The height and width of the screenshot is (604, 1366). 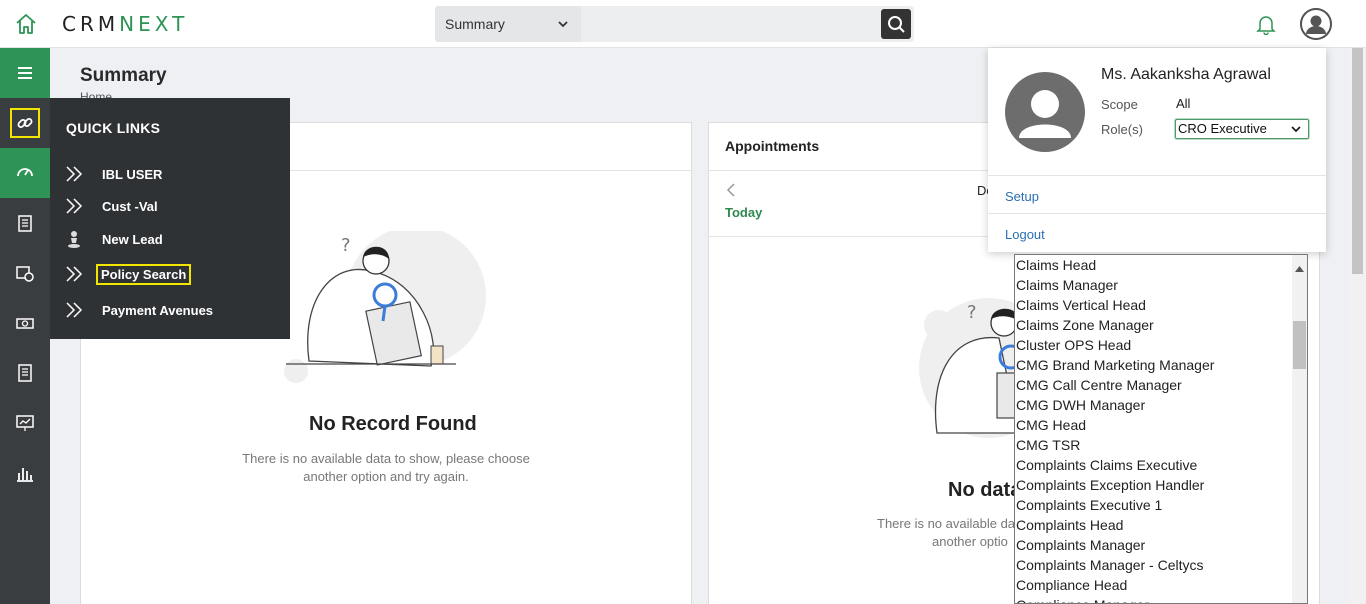 I want to click on listbox-scrollbar-thumb, so click(x=1299, y=345).